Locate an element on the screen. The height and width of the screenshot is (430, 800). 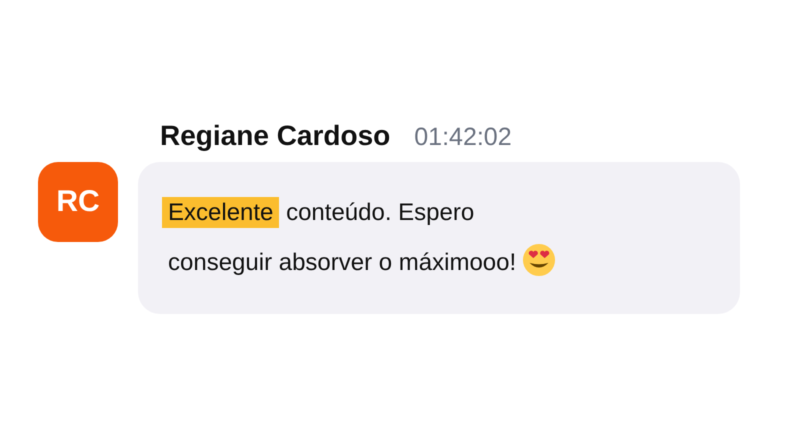
message-text: Excelente conteúdo. Espero conseguir absorver o máximooo! is located at coordinates (359, 238).